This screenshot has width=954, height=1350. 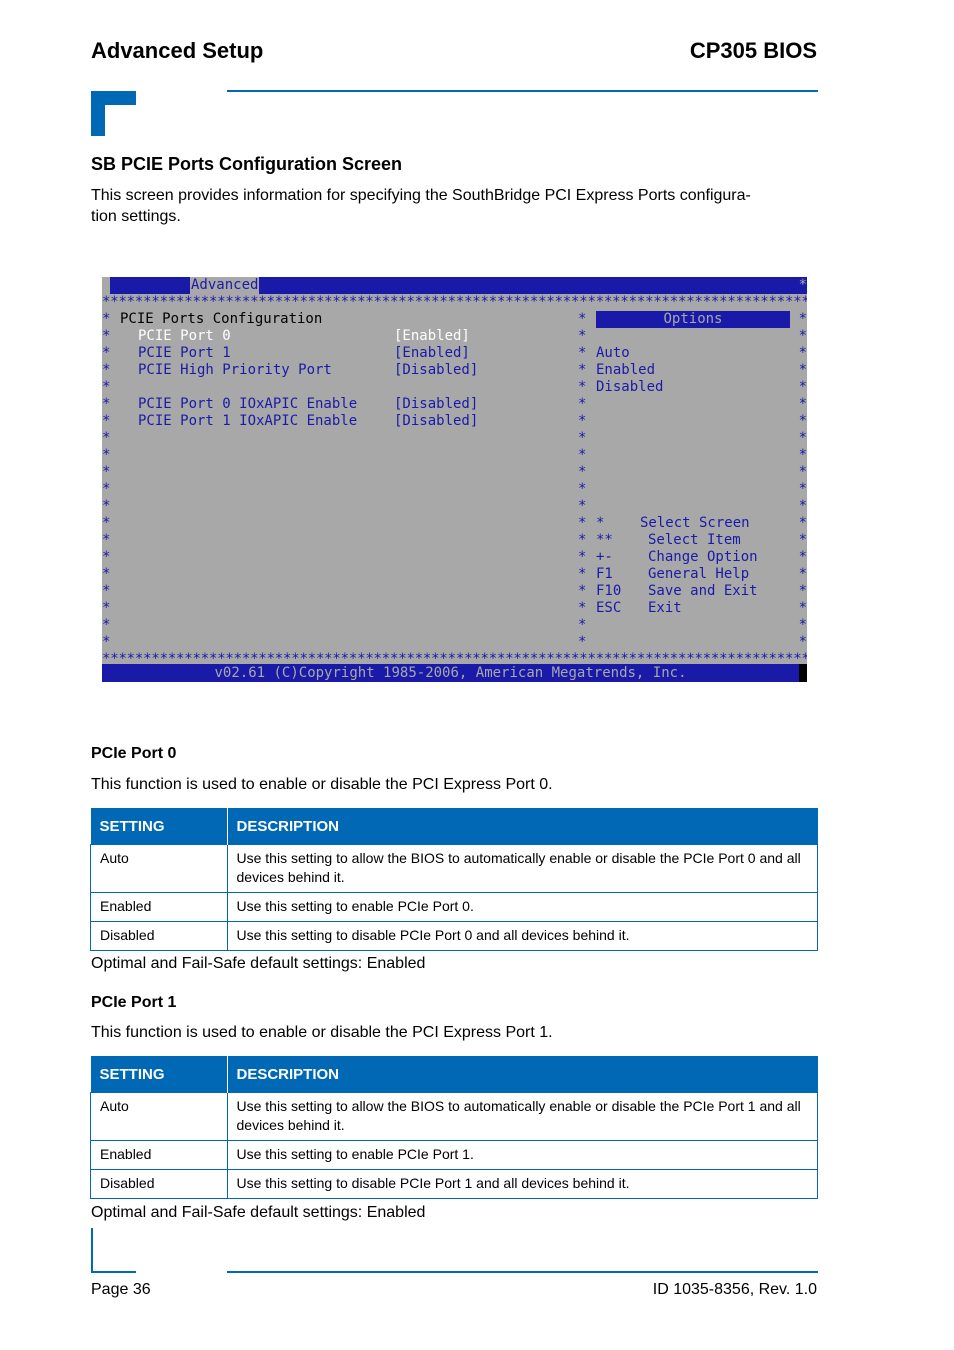 What do you see at coordinates (600, 523) in the screenshot?
I see `bios-key: *` at bounding box center [600, 523].